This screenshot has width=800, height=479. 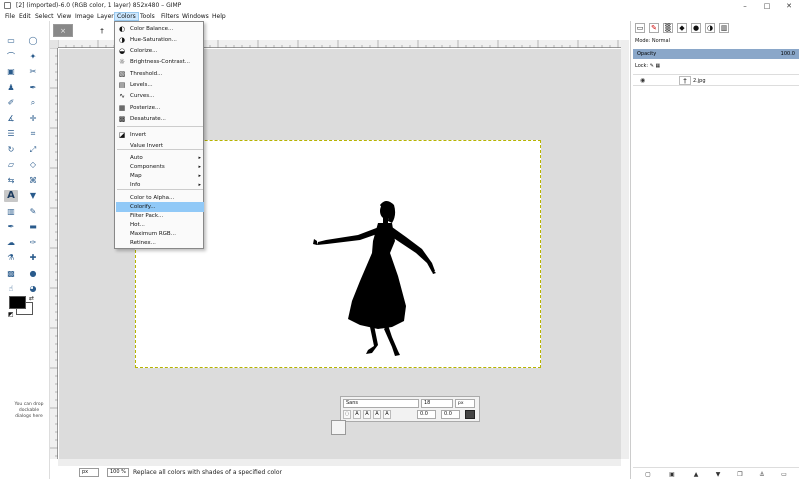 I want to click on clear-style-button: ◌, so click(x=347, y=414).